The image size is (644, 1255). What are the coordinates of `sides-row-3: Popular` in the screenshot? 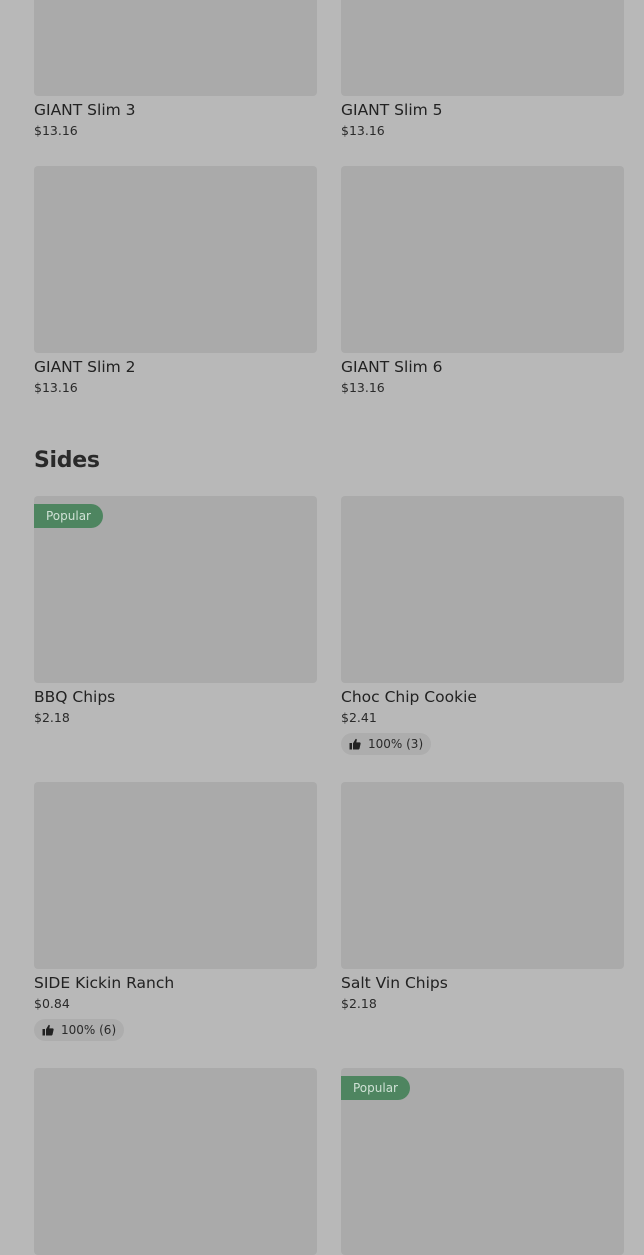 It's located at (329, 1161).